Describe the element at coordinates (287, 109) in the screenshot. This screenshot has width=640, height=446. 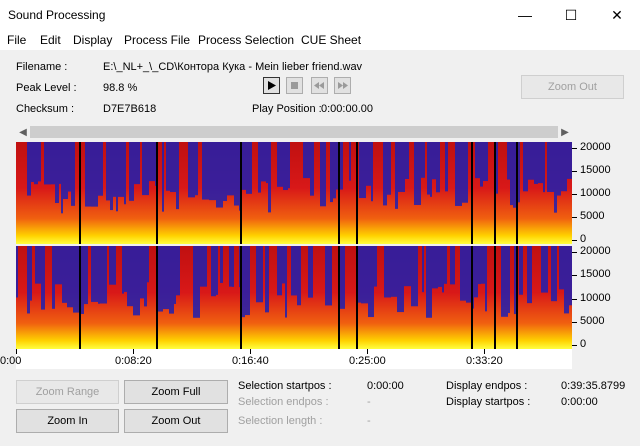
I see `play-position-label: Play Position :` at that location.